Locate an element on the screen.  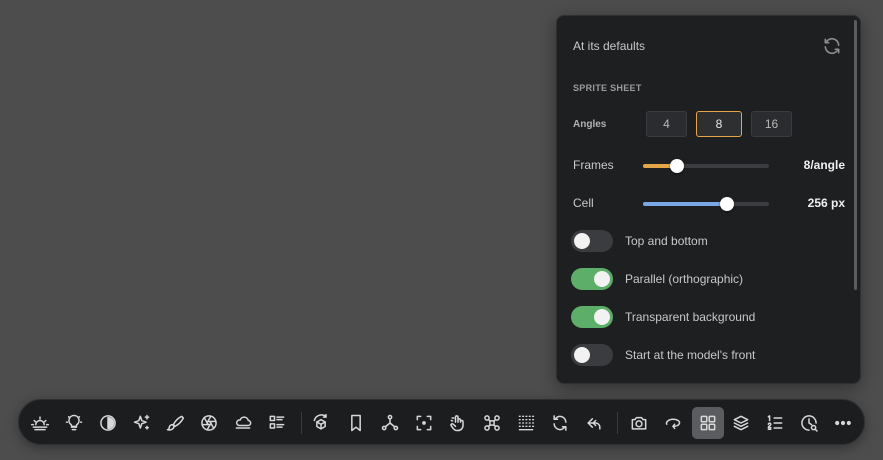
aperture-icon is located at coordinates (209, 423).